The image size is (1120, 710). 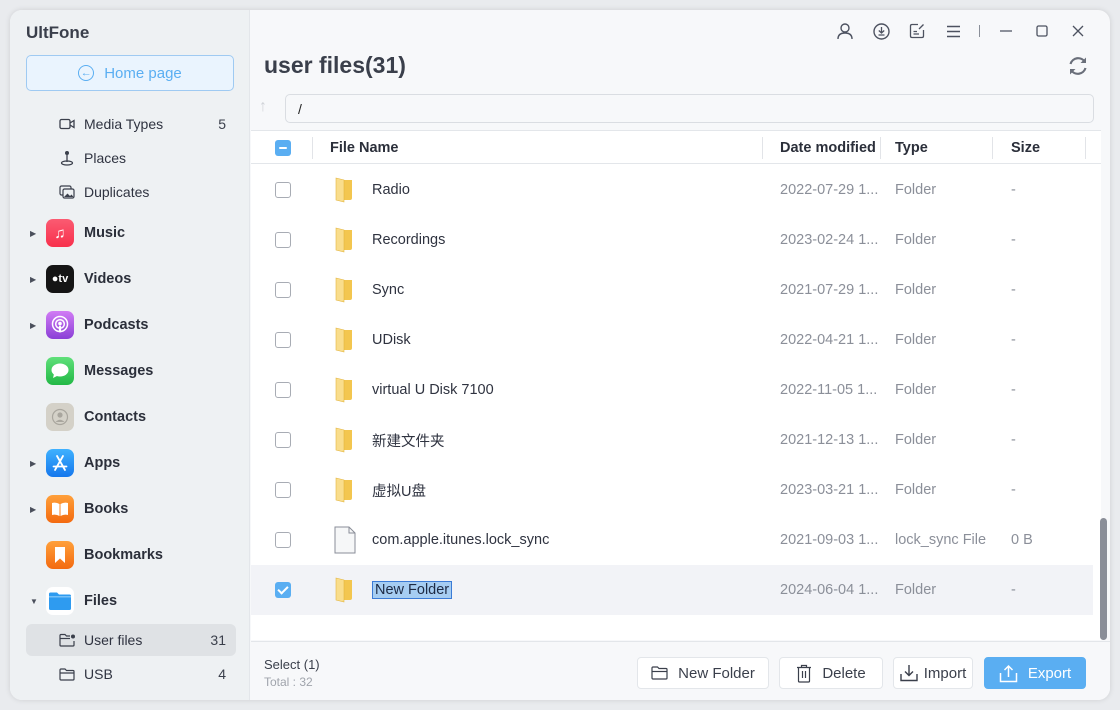 I want to click on category-label: Podcasts, so click(x=116, y=325).